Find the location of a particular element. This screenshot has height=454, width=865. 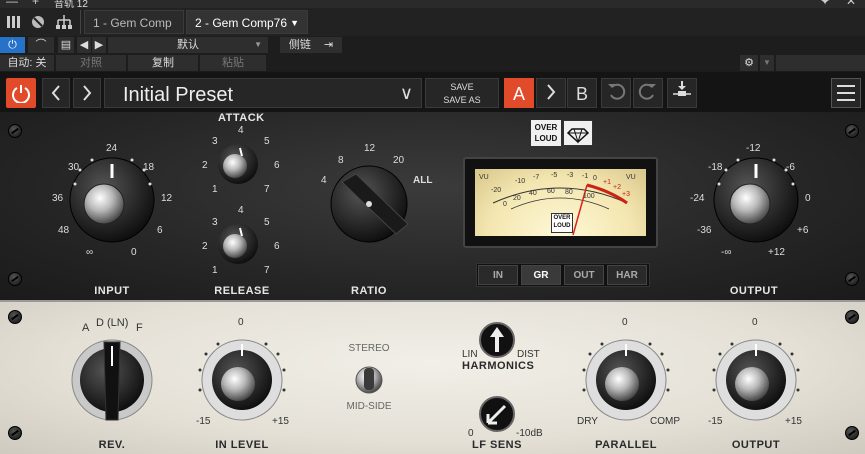

next-preset-icon: ▶ is located at coordinates (99, 45).